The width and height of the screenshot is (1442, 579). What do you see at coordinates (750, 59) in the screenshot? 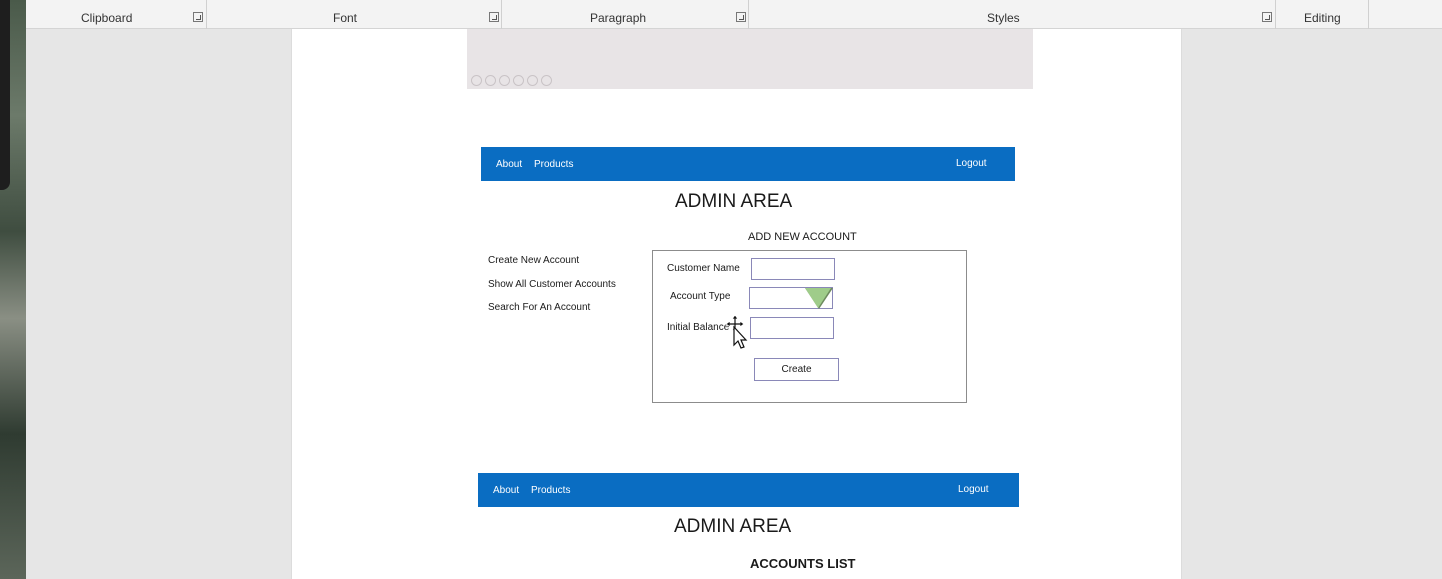
I see `embedded-image-top` at bounding box center [750, 59].